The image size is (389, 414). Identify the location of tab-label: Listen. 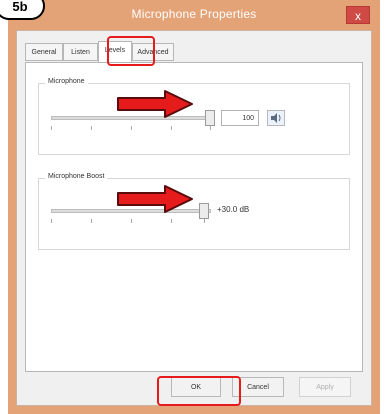
(80, 52).